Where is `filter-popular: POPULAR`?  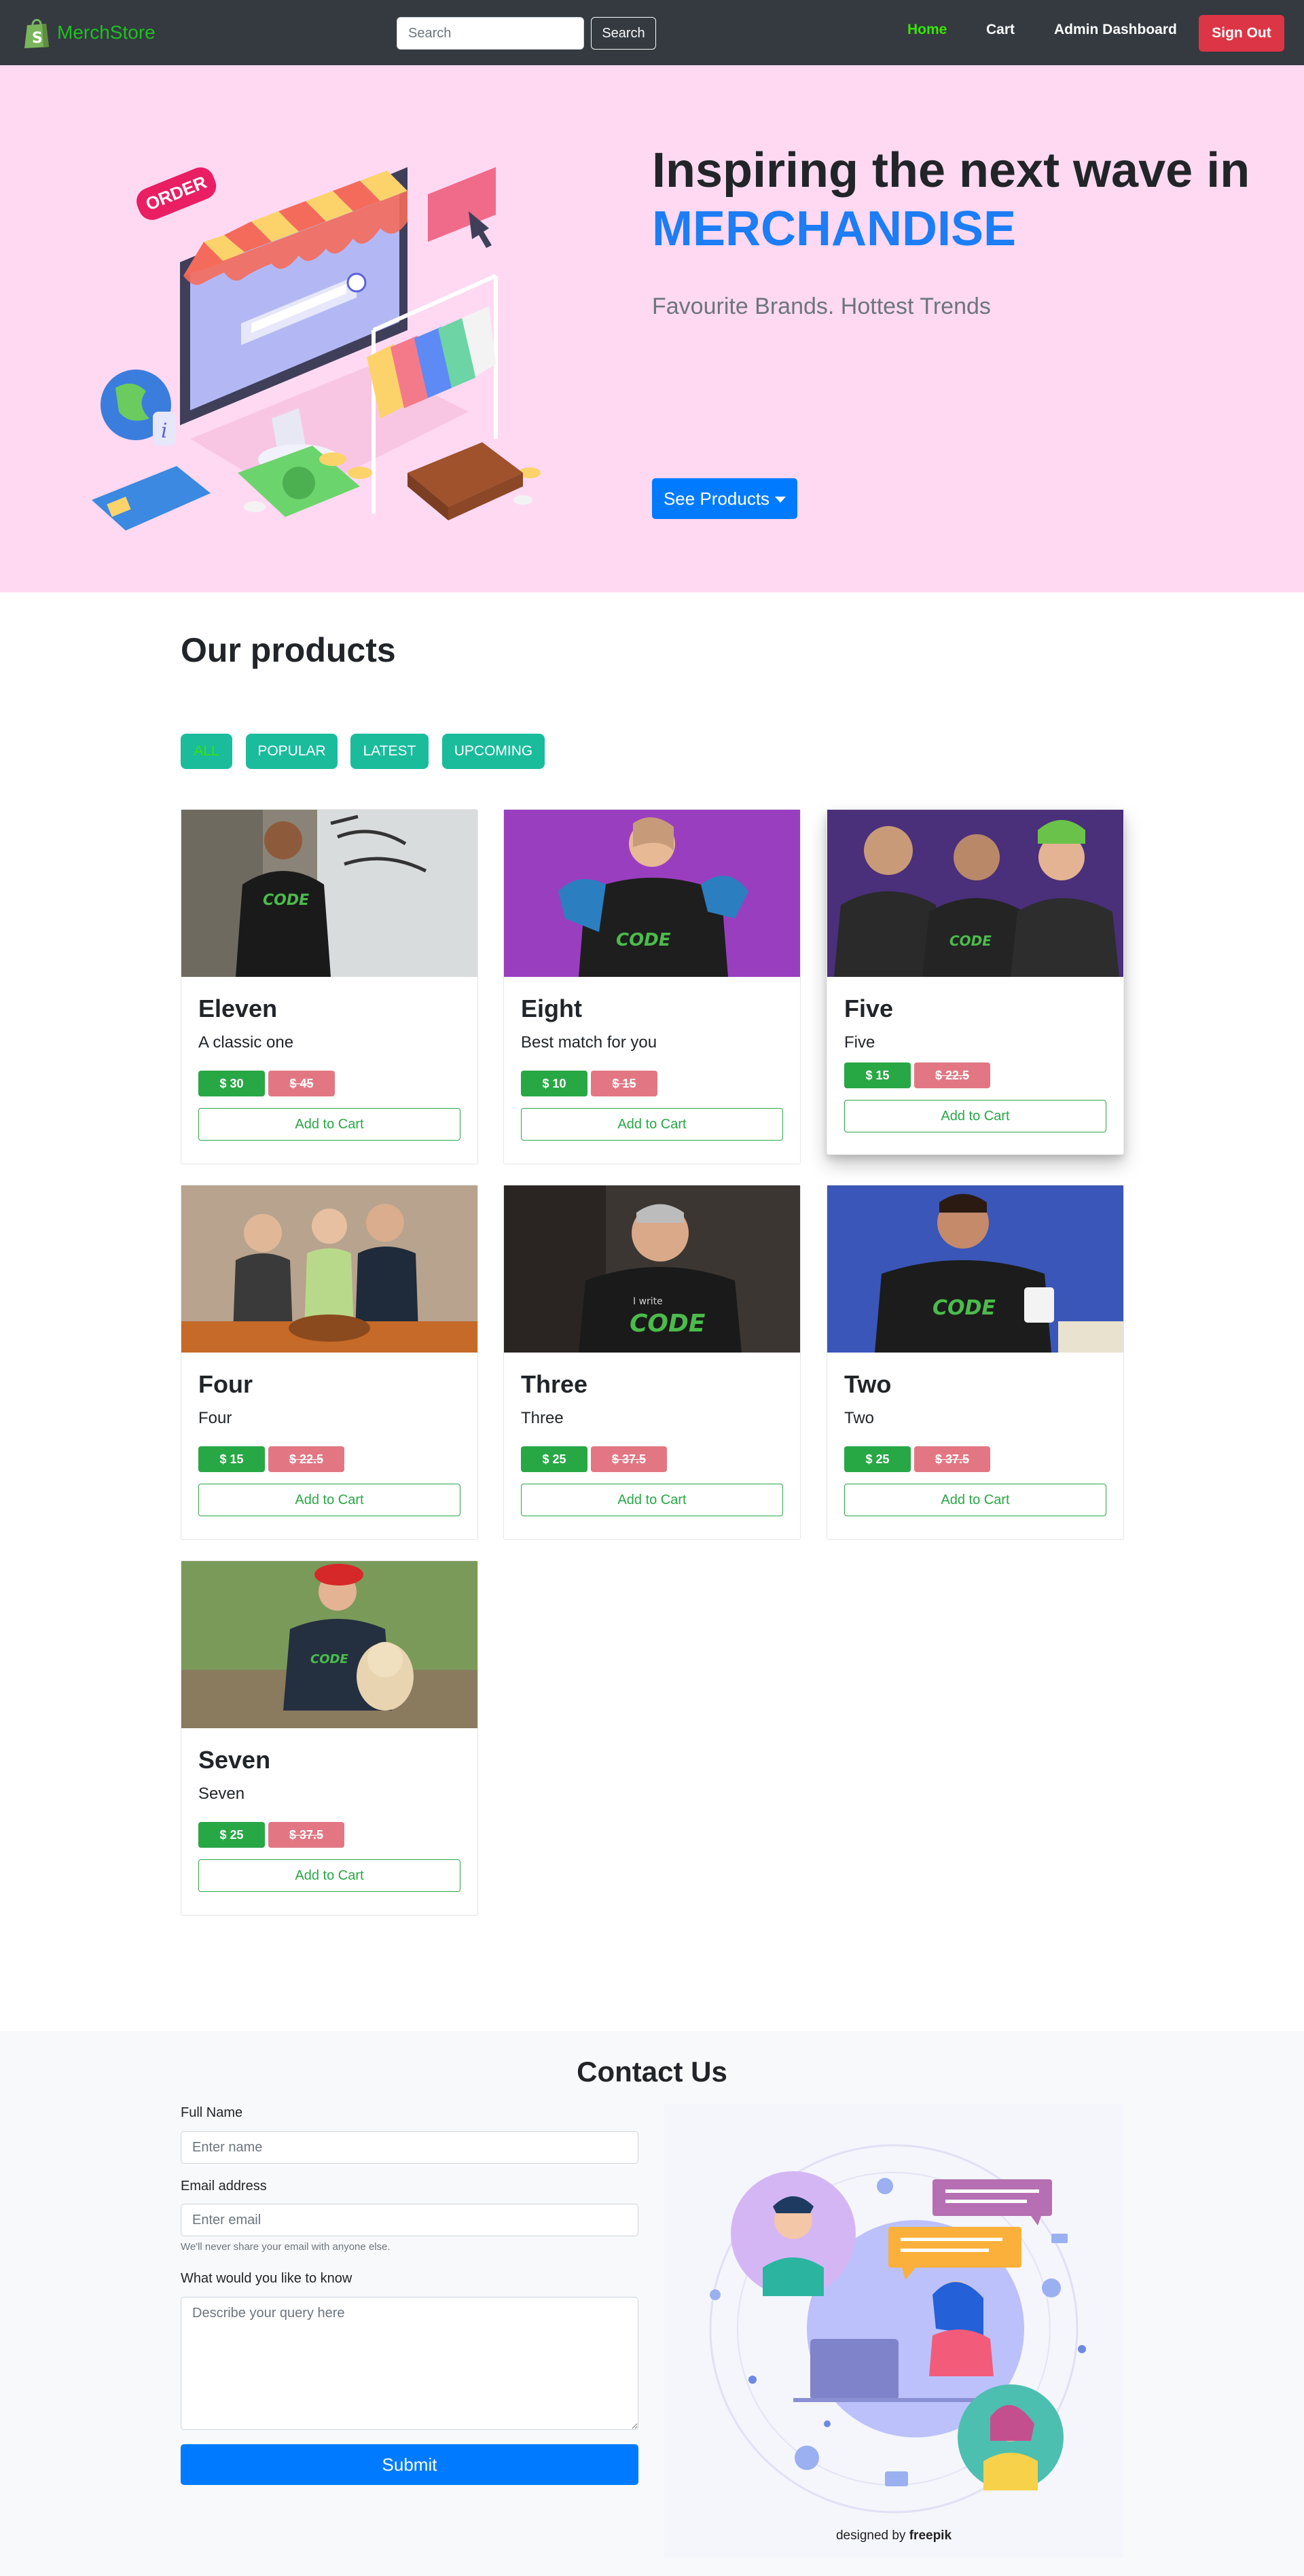
filter-popular: POPULAR is located at coordinates (292, 752).